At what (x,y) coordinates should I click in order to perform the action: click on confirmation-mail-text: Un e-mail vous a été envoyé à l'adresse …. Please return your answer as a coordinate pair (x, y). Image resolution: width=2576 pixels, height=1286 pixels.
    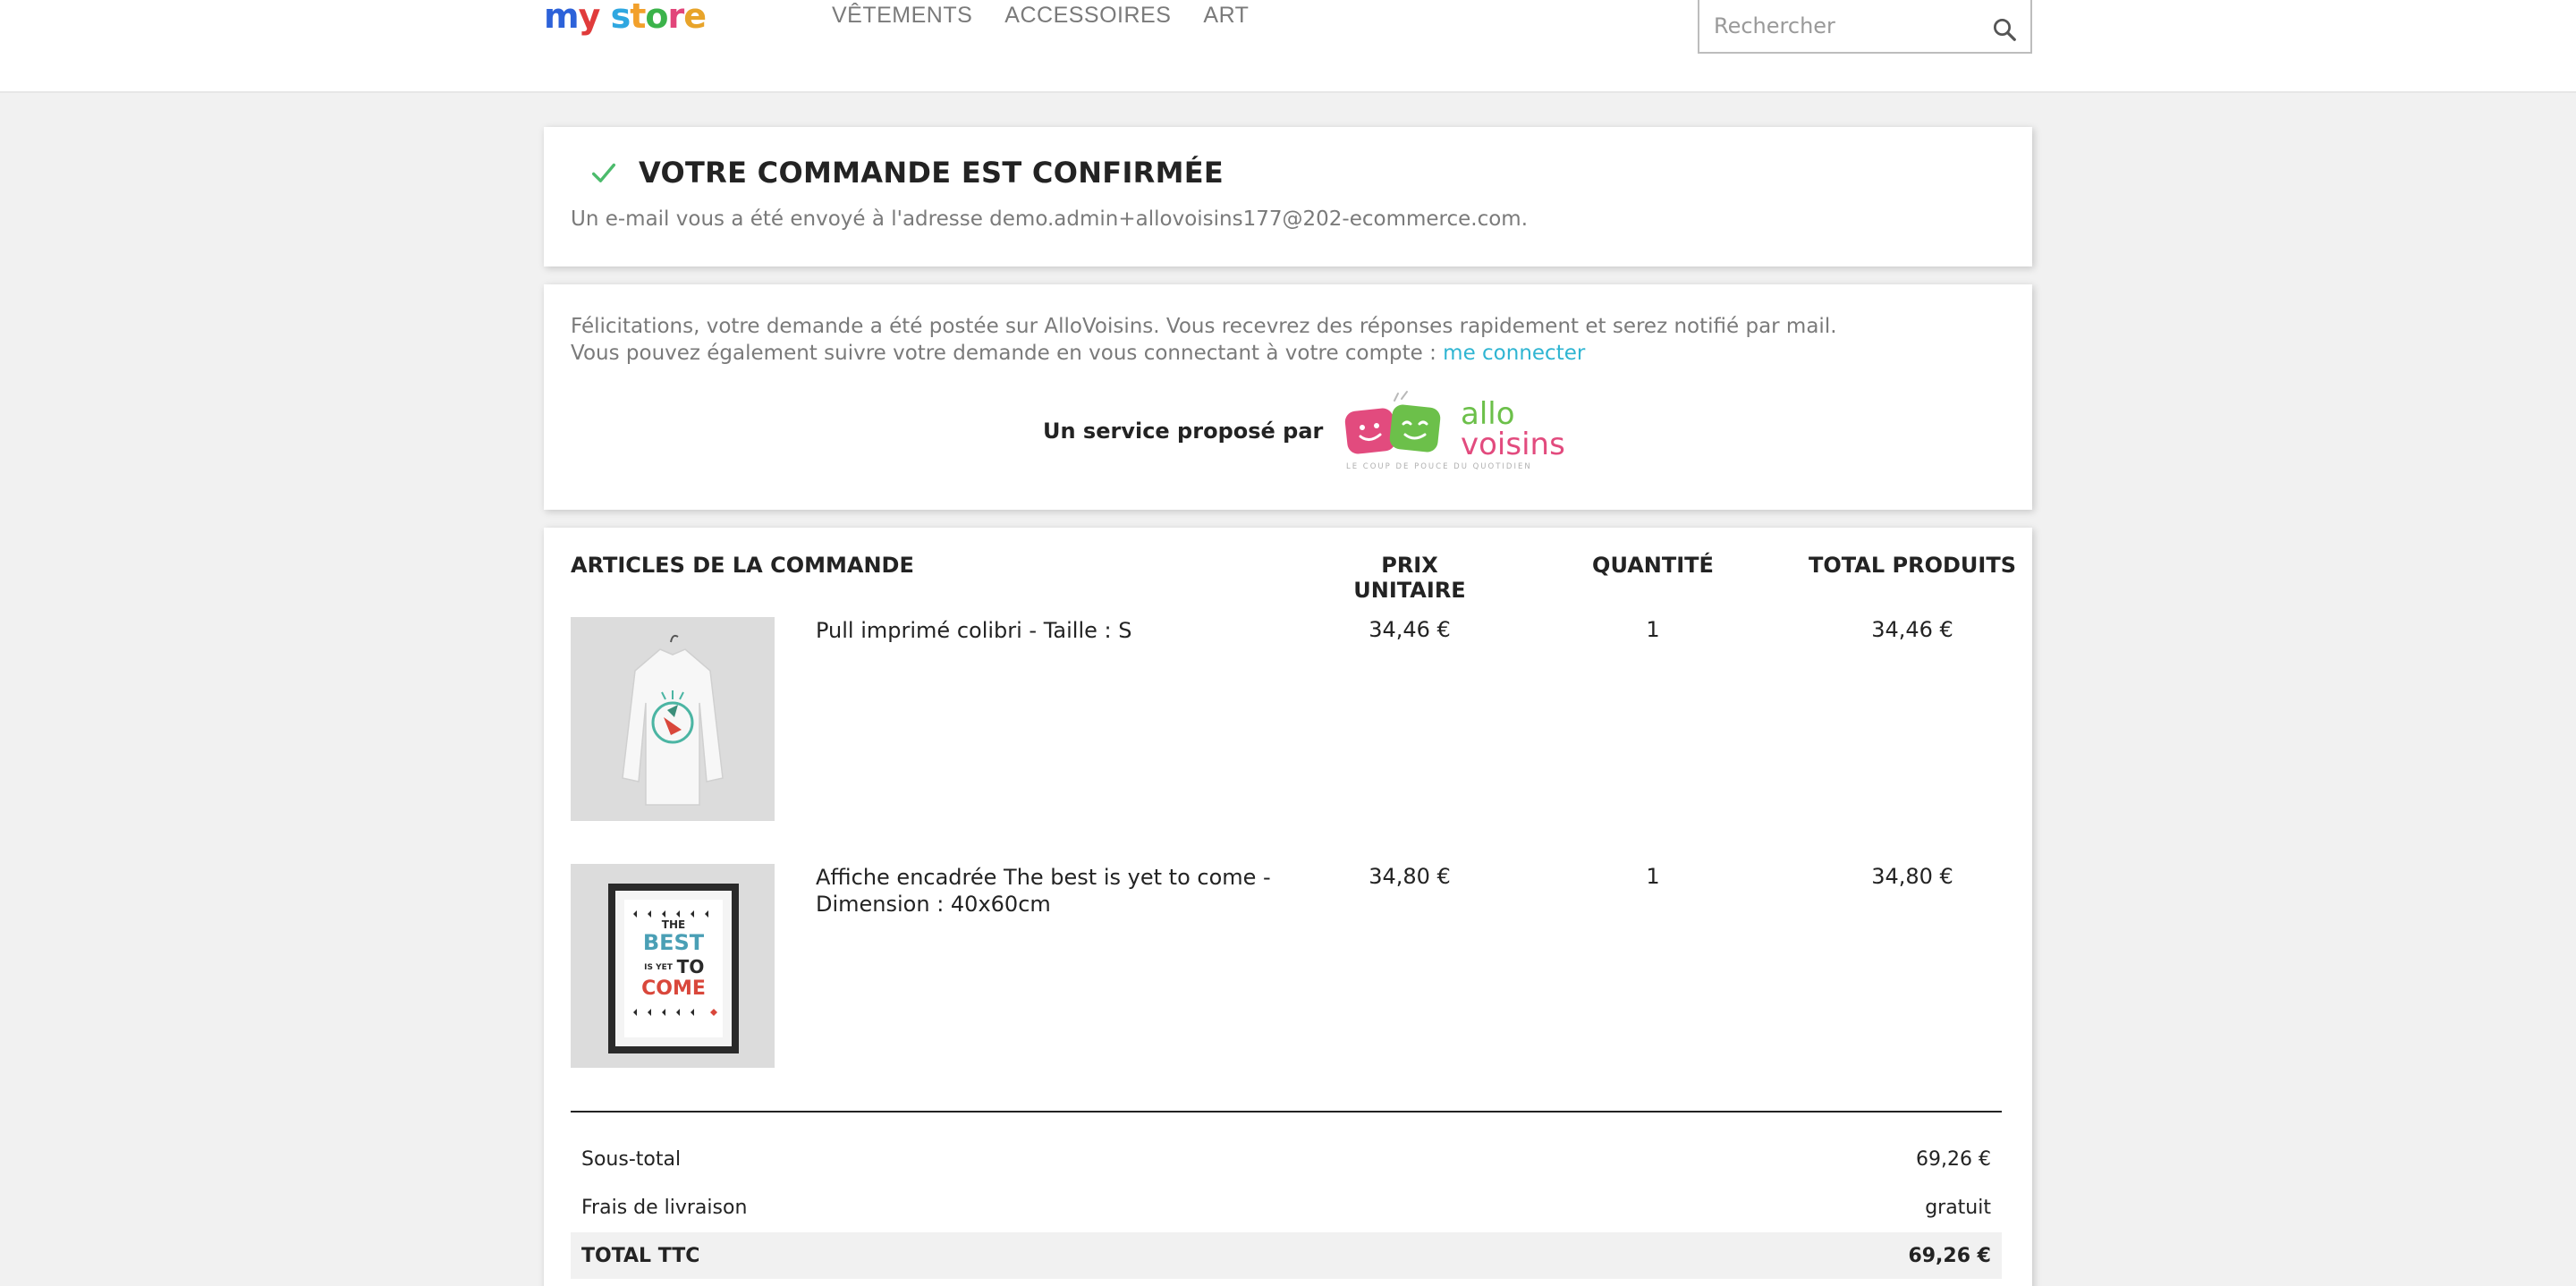
    Looking at the image, I should click on (1050, 219).